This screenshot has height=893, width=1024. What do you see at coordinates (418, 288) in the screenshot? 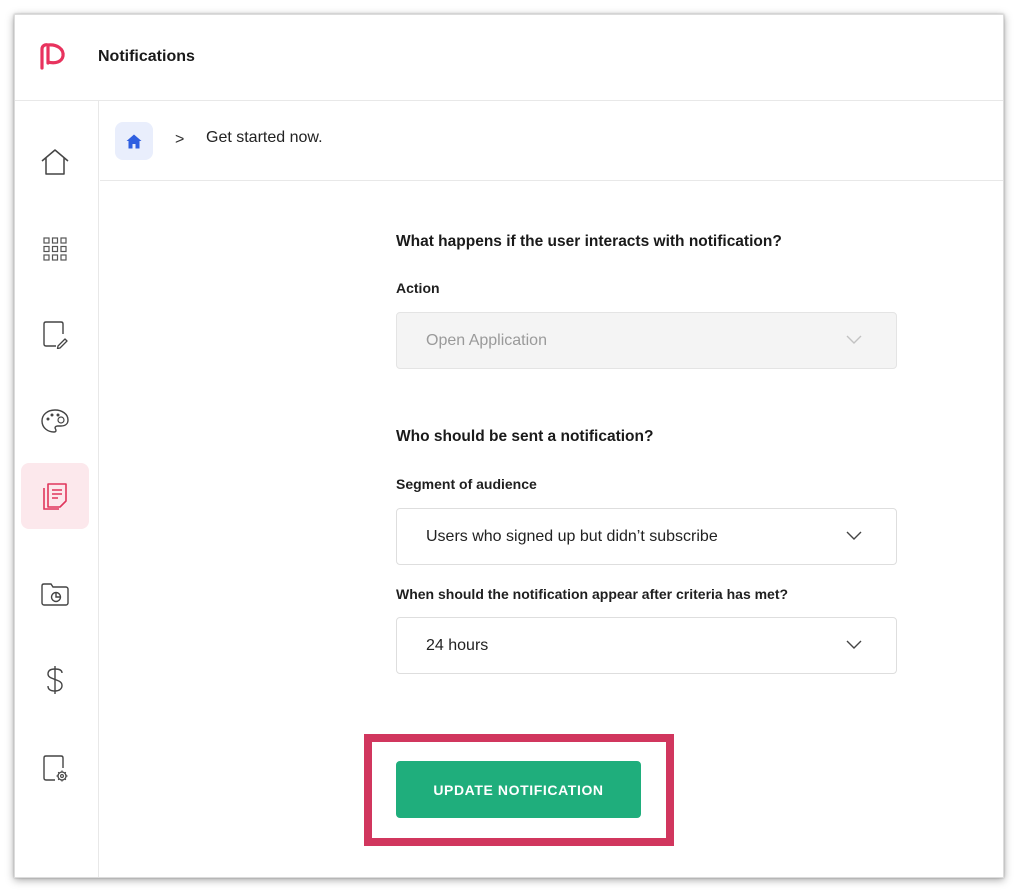
I see `action-label: Action` at bounding box center [418, 288].